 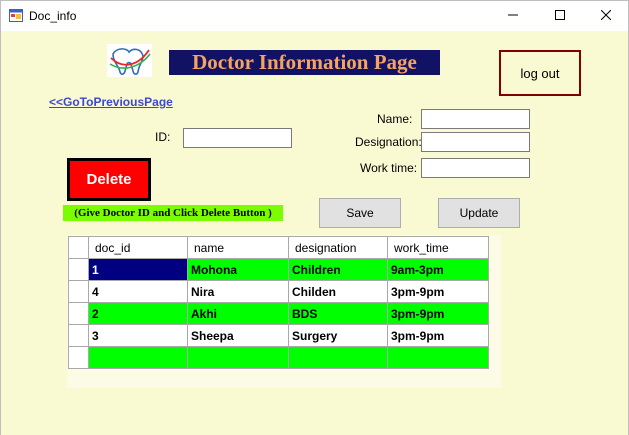 I want to click on close-button, so click(x=606, y=16).